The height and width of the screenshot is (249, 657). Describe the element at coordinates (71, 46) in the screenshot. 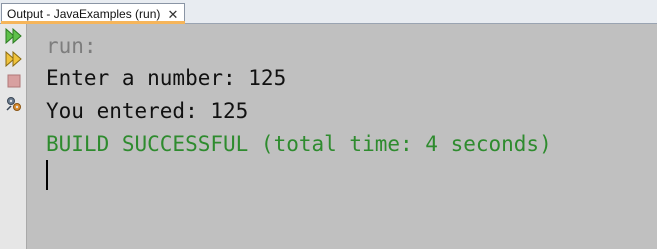

I see `run-label: run:` at that location.